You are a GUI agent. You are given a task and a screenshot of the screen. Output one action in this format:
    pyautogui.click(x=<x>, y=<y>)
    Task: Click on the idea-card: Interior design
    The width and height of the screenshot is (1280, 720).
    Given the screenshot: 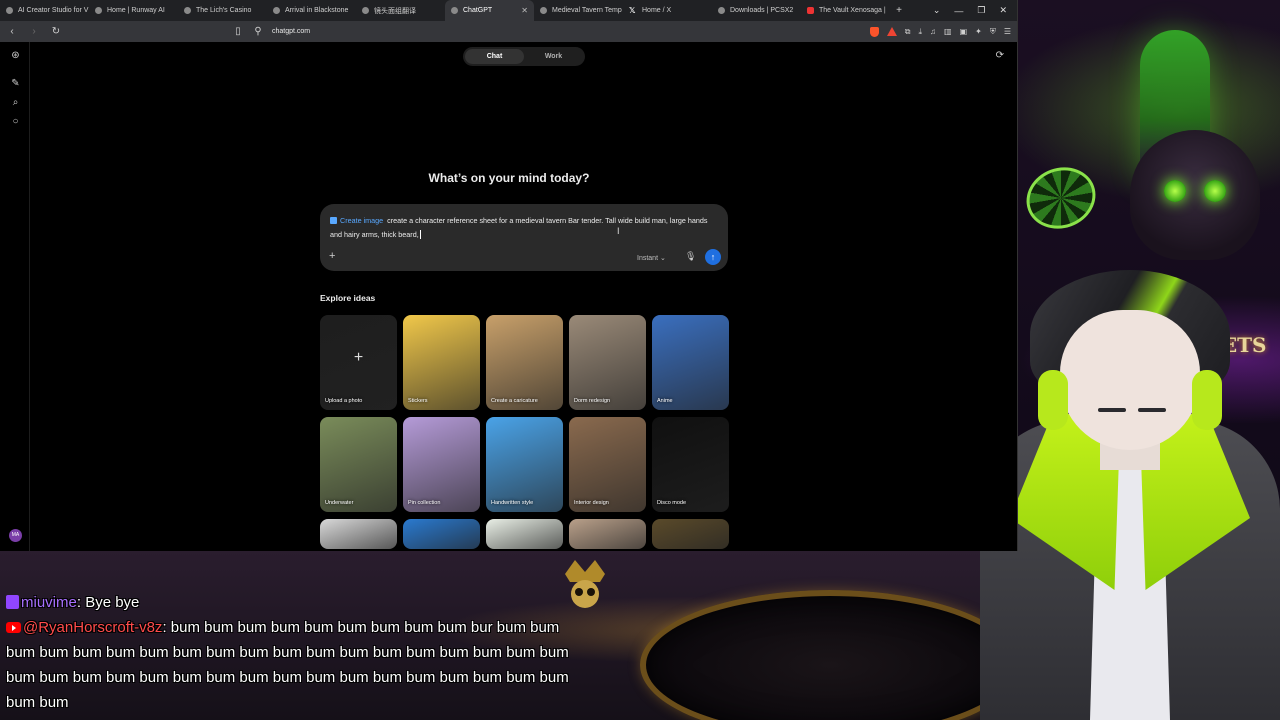 What is the action you would take?
    pyautogui.click(x=607, y=464)
    